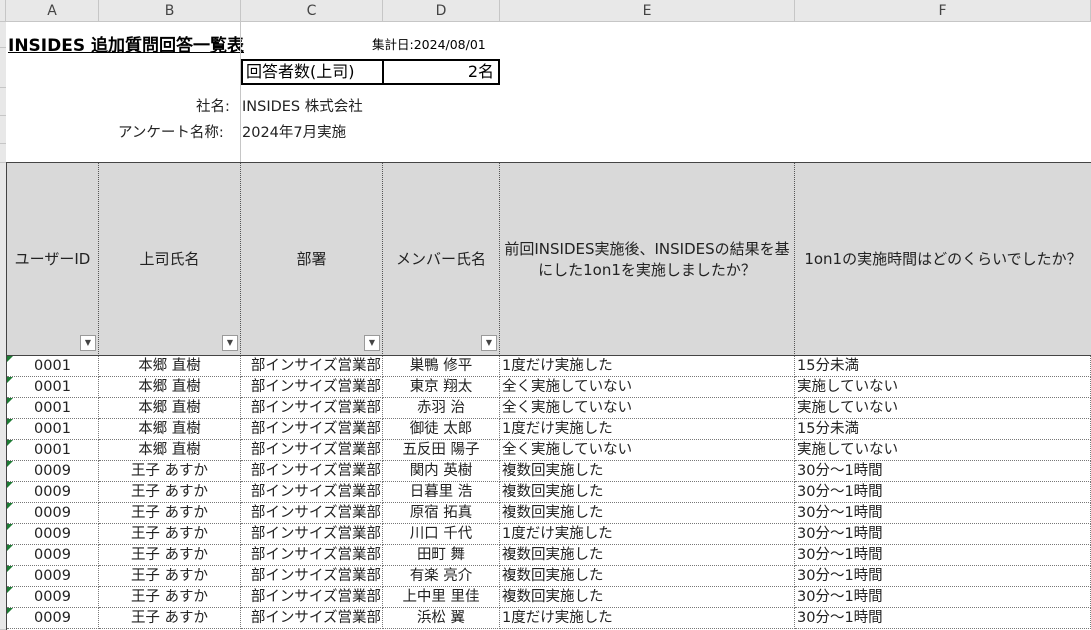  Describe the element at coordinates (294, 131) in the screenshot. I see `survey-name: 2024年7月実施` at that location.